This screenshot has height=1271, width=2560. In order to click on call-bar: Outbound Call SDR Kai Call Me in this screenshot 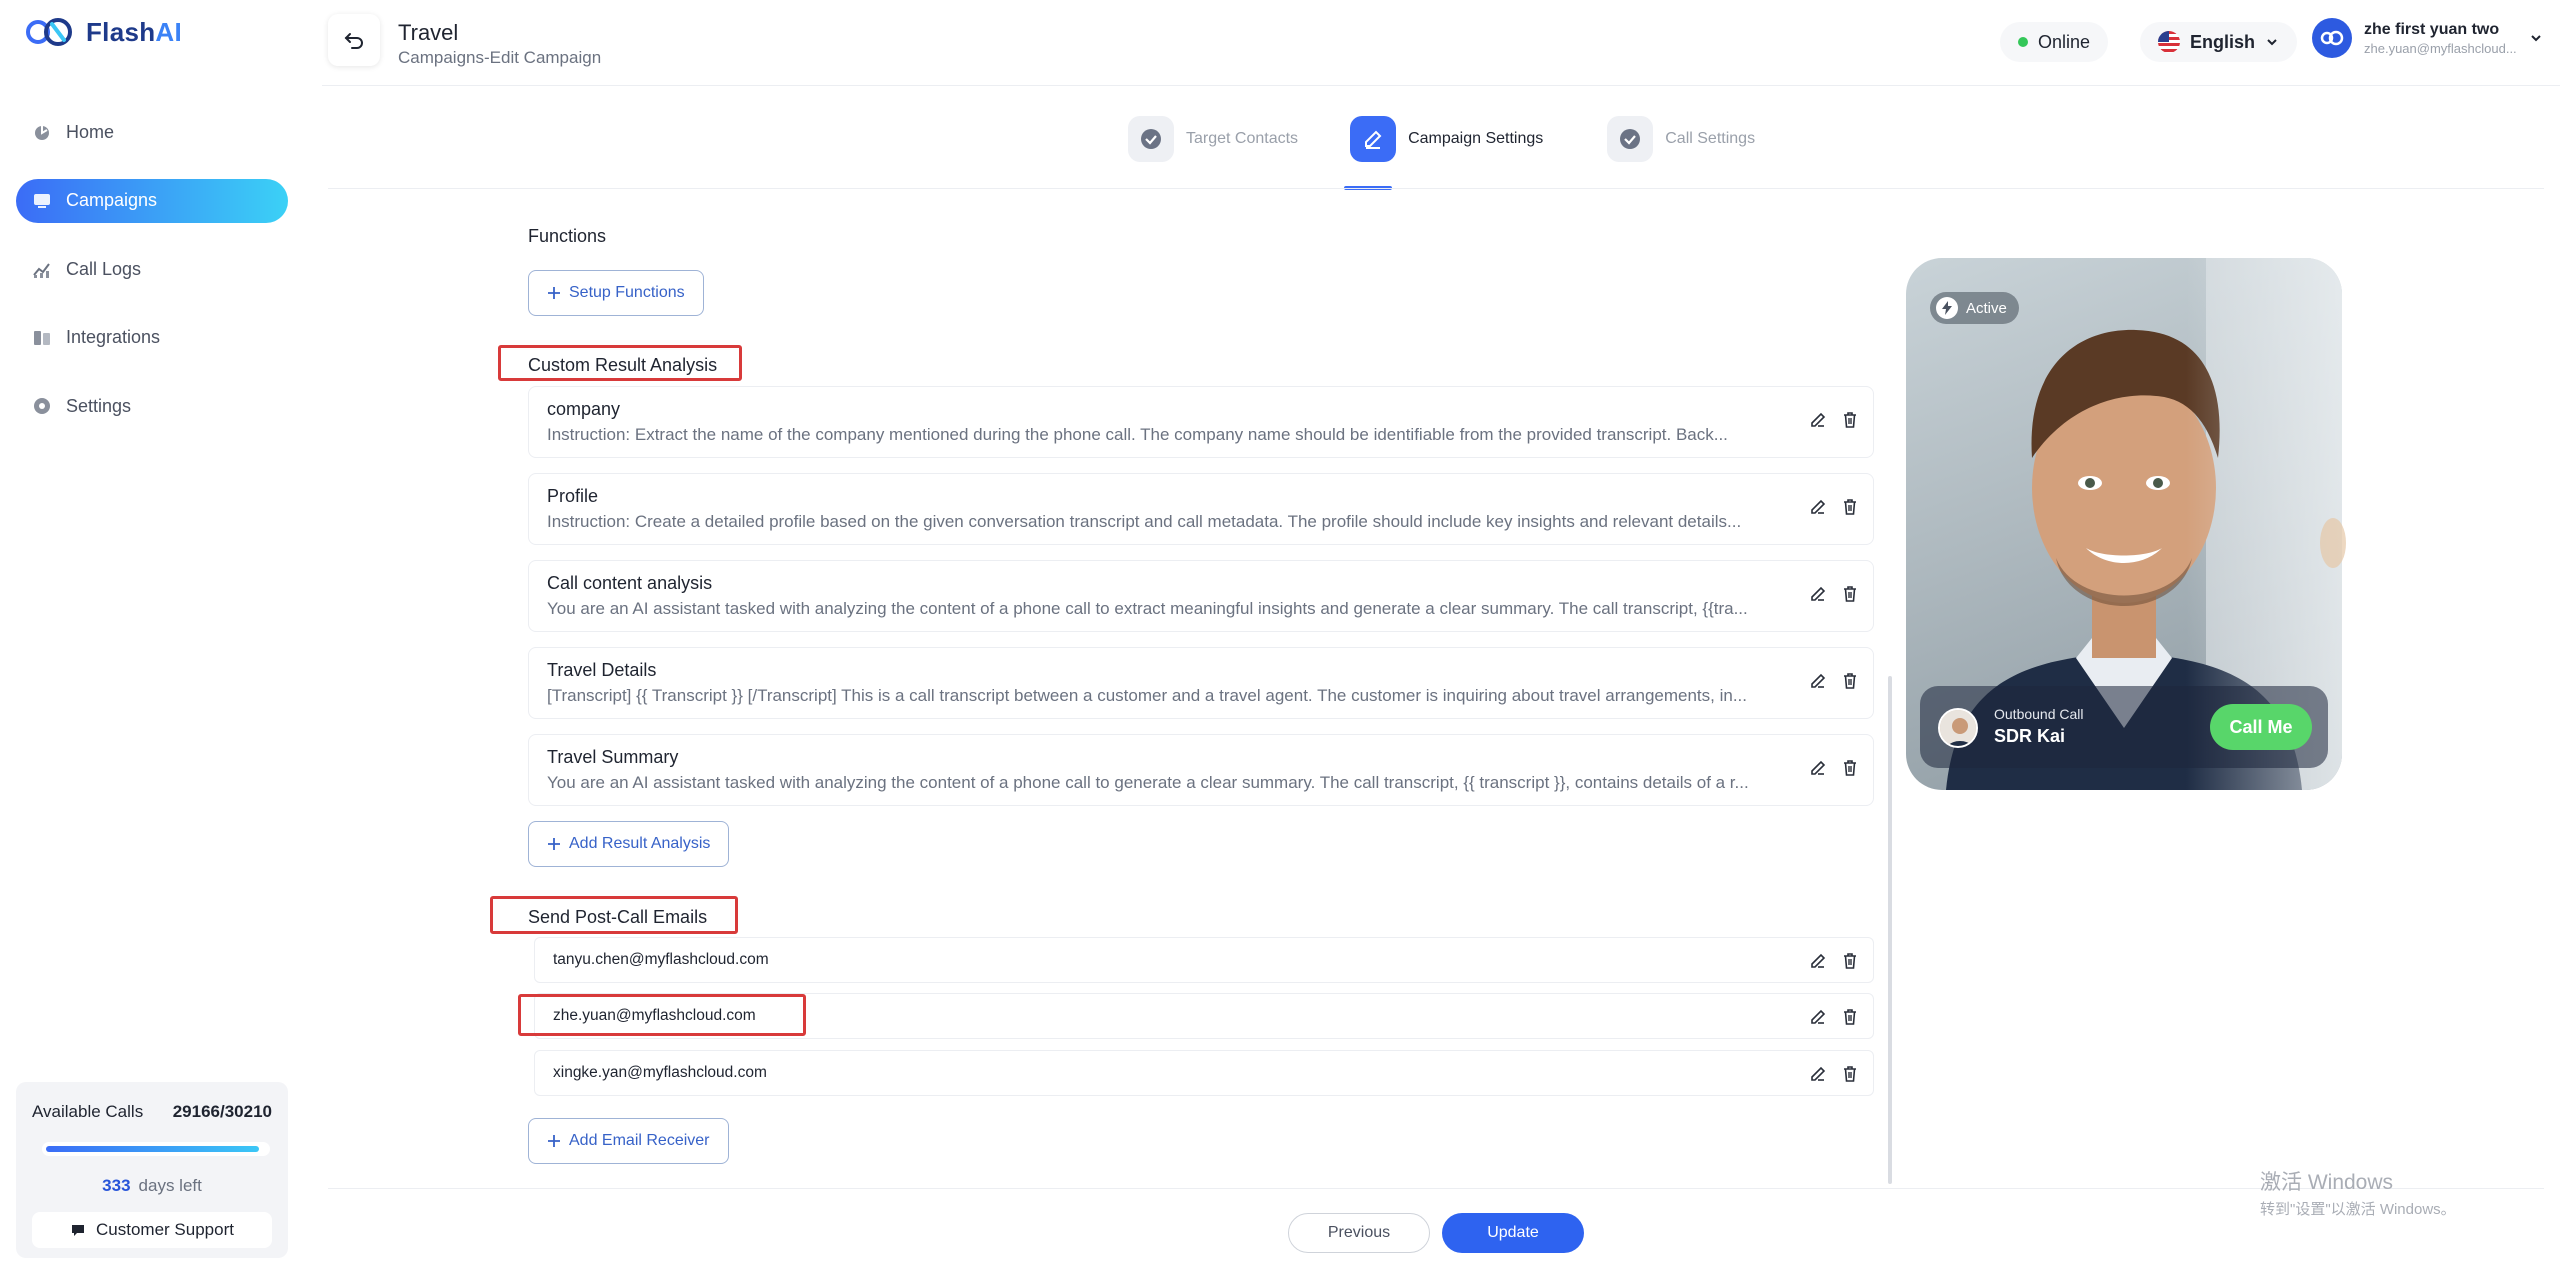, I will do `click(2124, 727)`.